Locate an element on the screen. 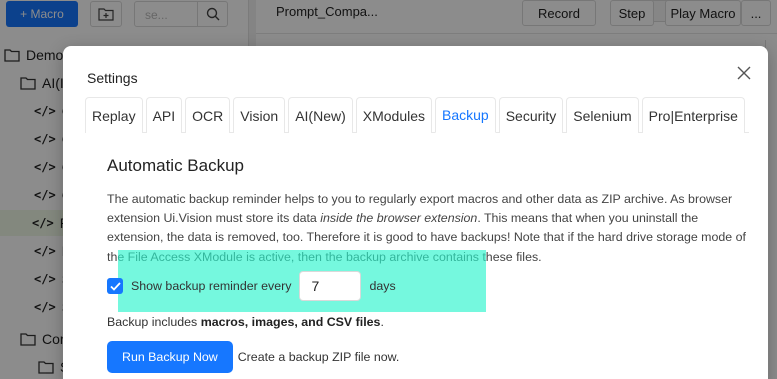 Image resolution: width=777 pixels, height=379 pixels. days-label: days is located at coordinates (382, 286).